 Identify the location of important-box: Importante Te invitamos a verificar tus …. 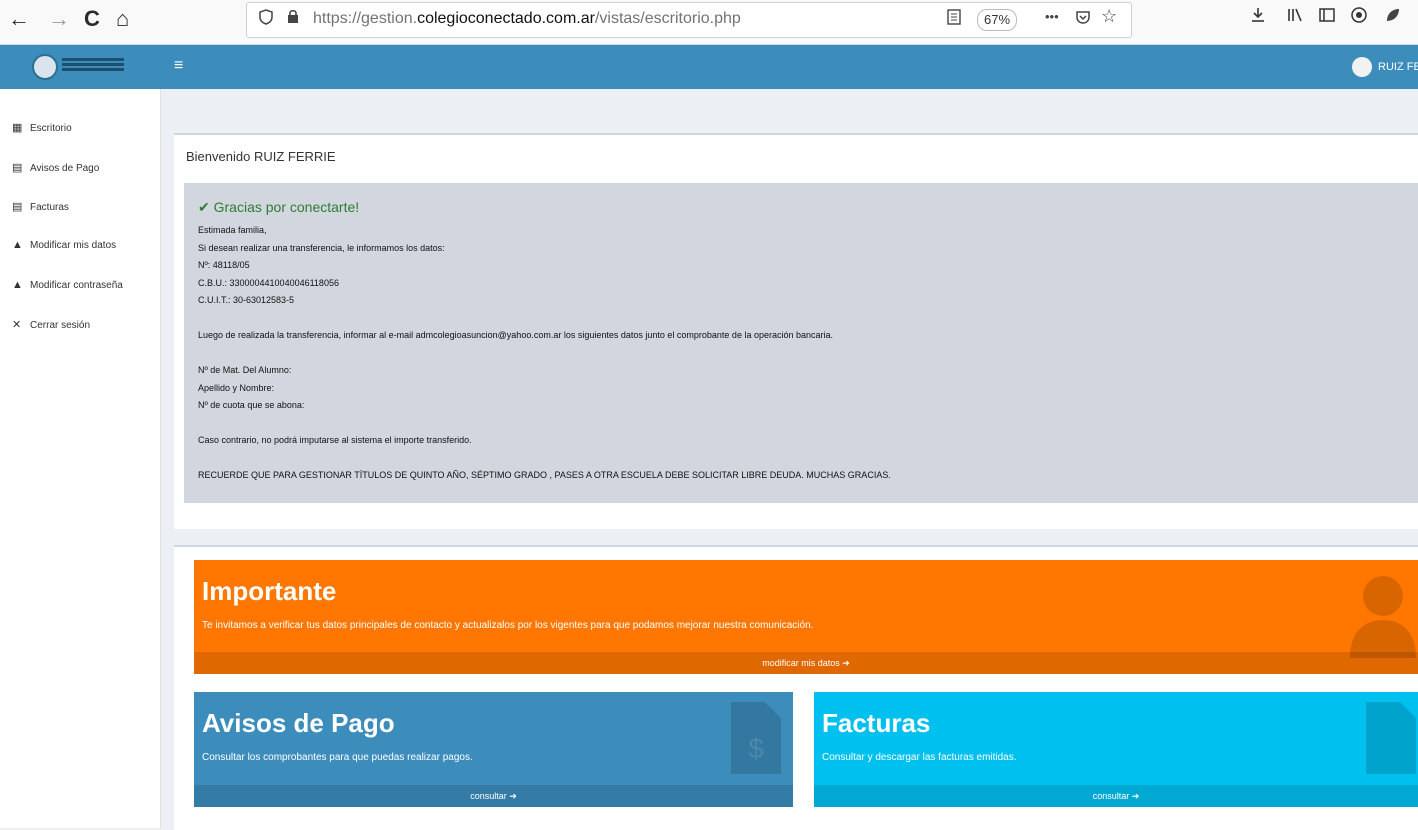
(806, 617).